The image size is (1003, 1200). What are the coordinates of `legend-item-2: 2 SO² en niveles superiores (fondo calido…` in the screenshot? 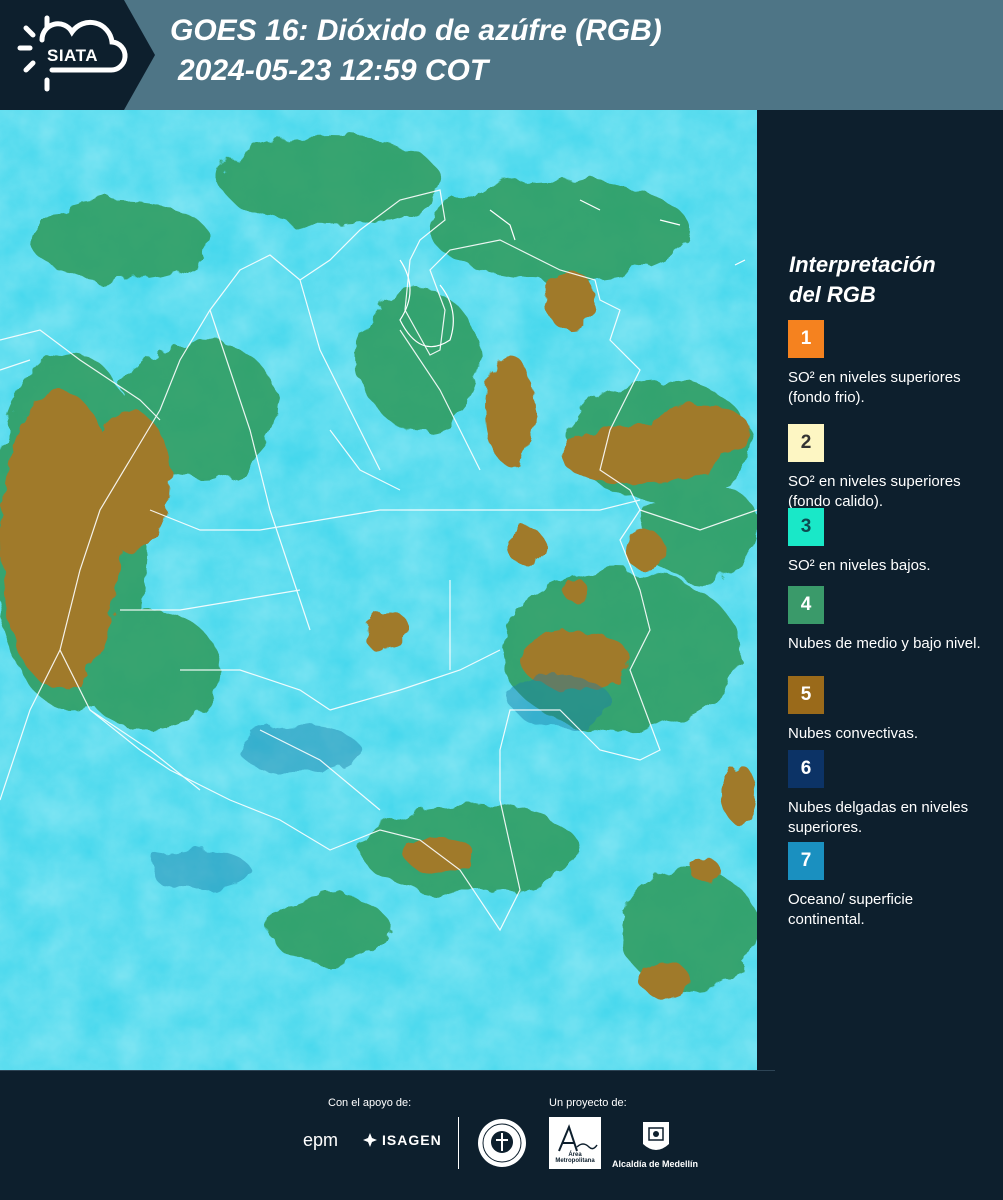 It's located at (890, 468).